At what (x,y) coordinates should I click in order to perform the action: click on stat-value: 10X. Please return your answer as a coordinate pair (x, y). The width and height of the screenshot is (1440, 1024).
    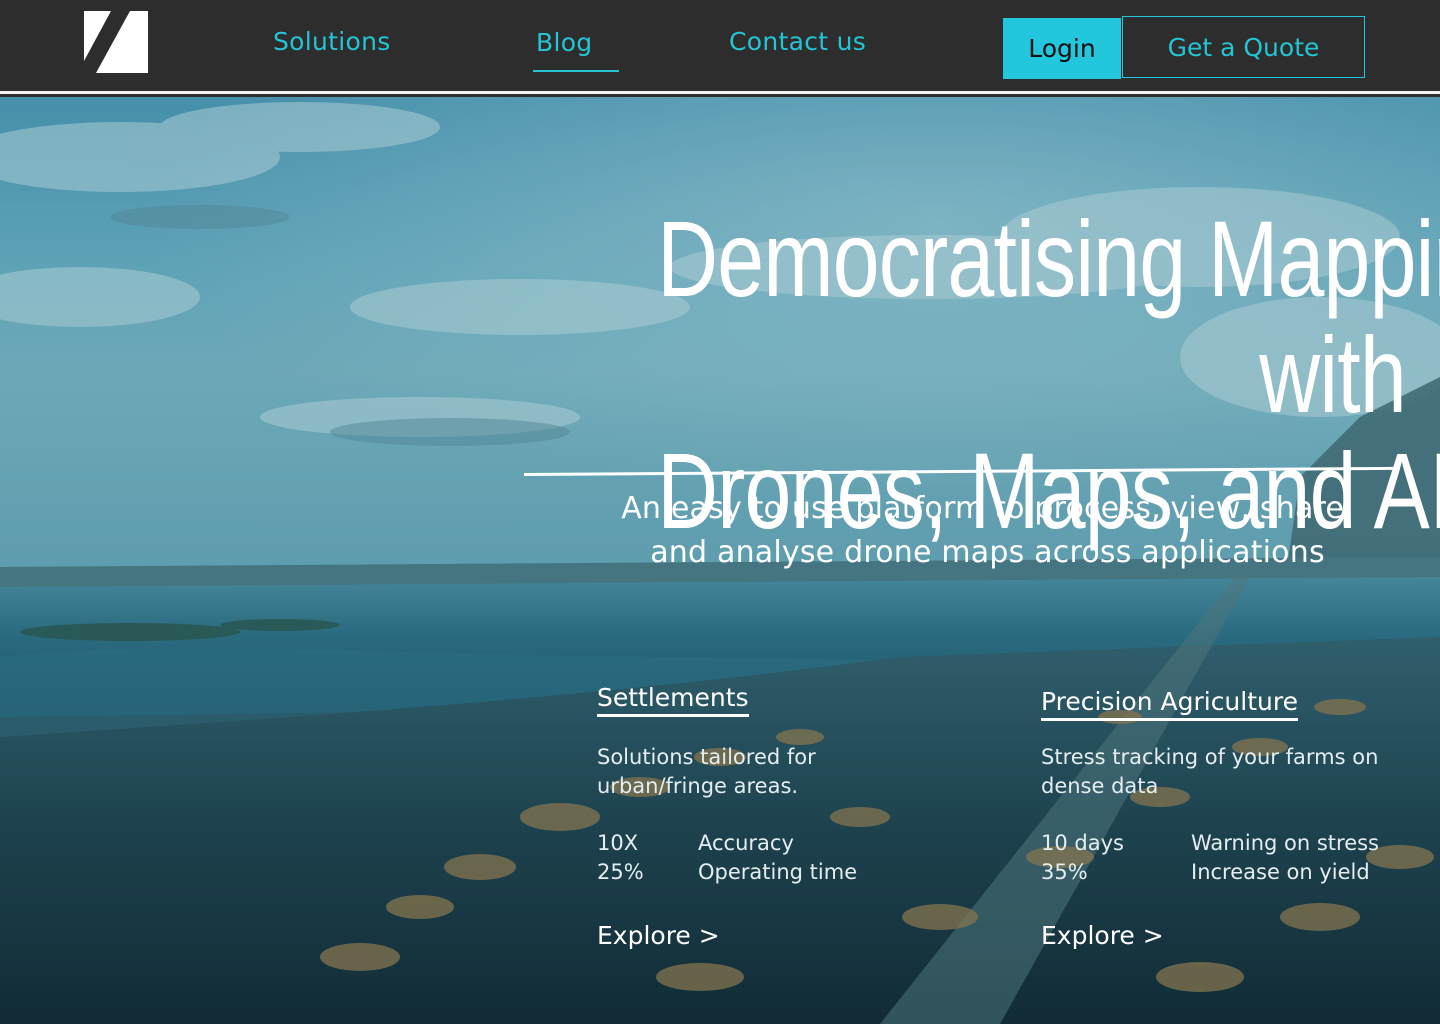
    Looking at the image, I should click on (618, 843).